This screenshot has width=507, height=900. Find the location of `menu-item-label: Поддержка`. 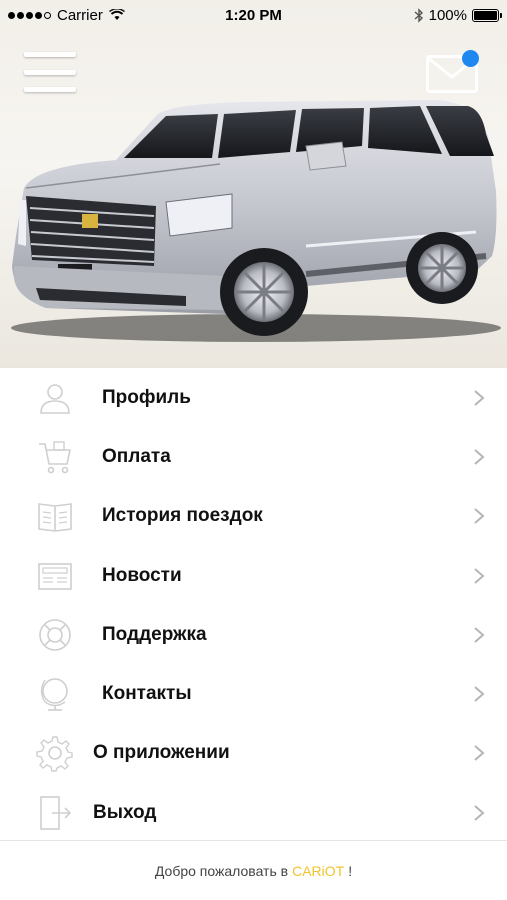

menu-item-label: Поддержка is located at coordinates (154, 634).